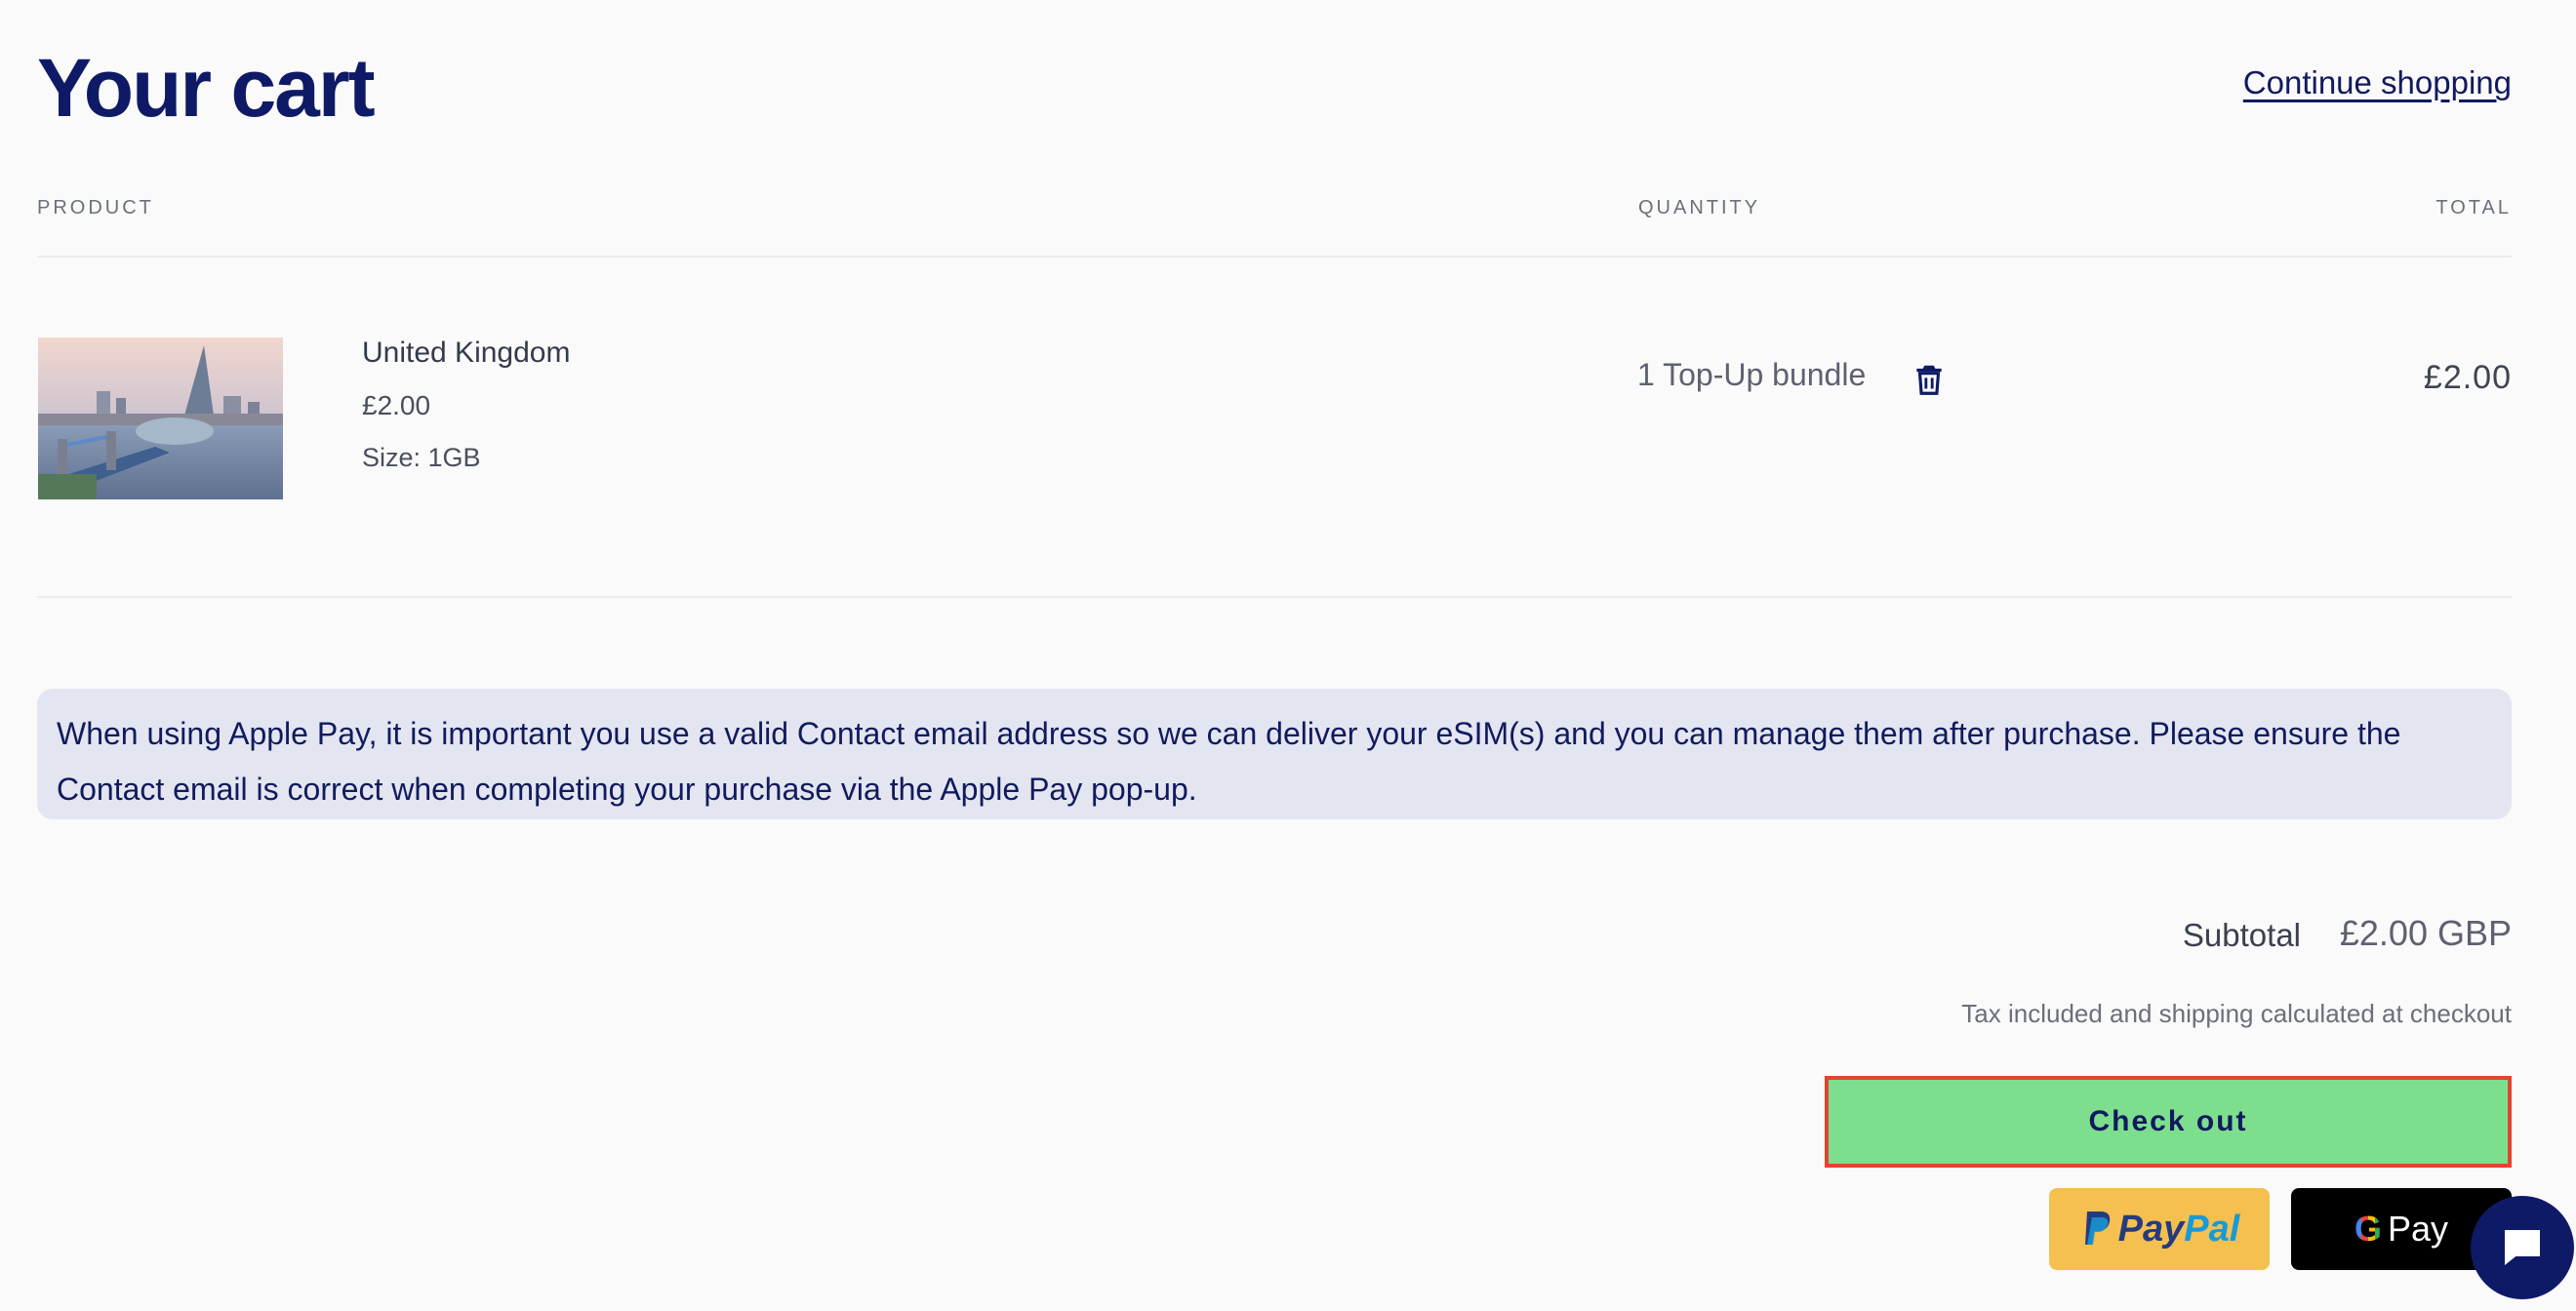  I want to click on google-g-icon: G, so click(2368, 1229).